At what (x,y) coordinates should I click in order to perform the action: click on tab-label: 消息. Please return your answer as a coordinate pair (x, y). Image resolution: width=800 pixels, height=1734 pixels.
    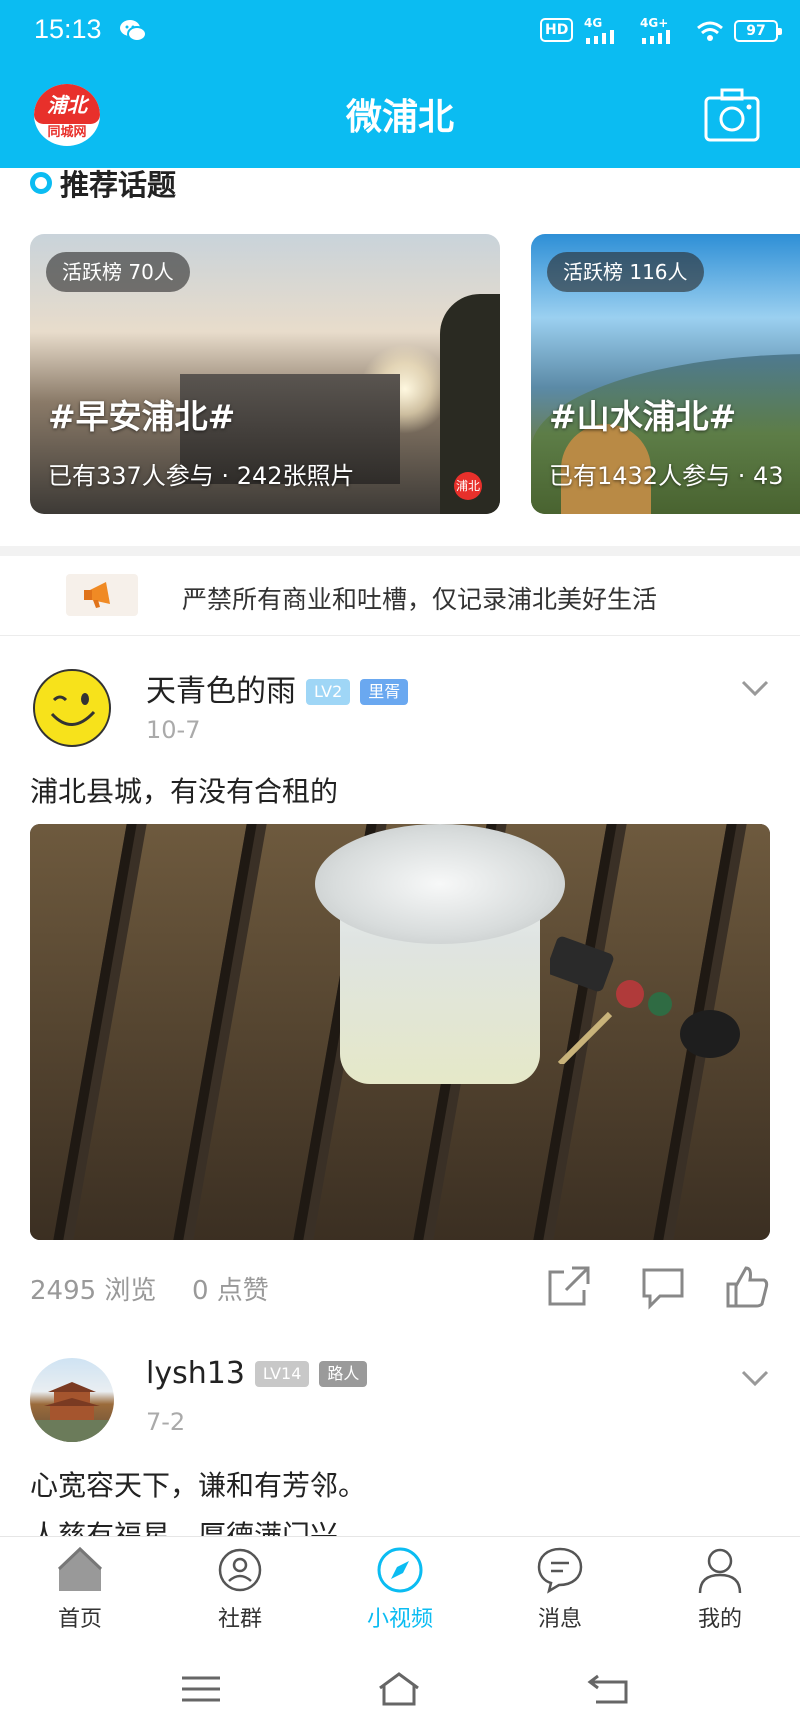
    Looking at the image, I should click on (559, 1619).